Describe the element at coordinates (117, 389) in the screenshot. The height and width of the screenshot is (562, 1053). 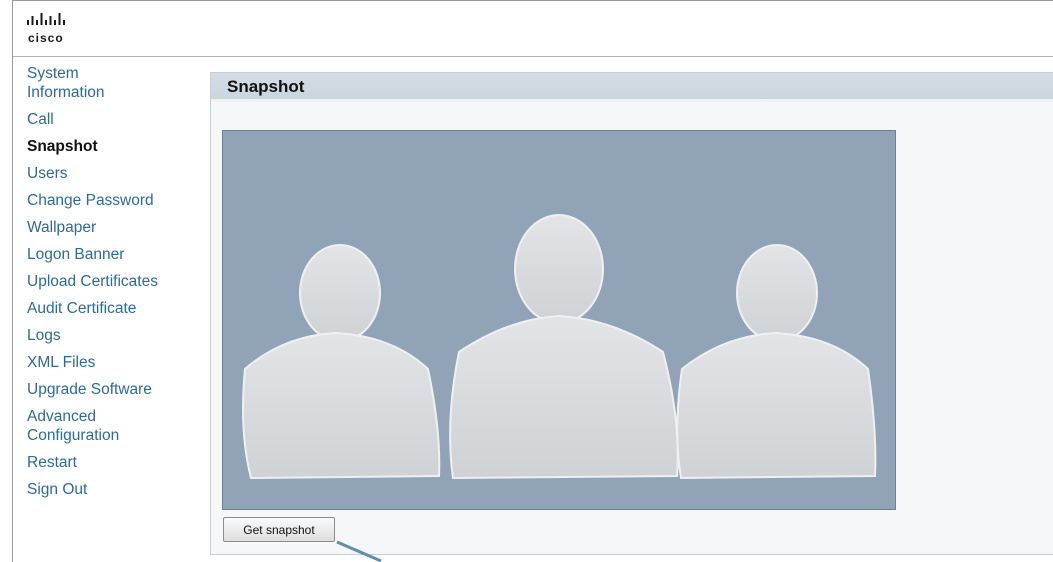
I see `sidebar-item-upgrade-software: Upgrade Software` at that location.